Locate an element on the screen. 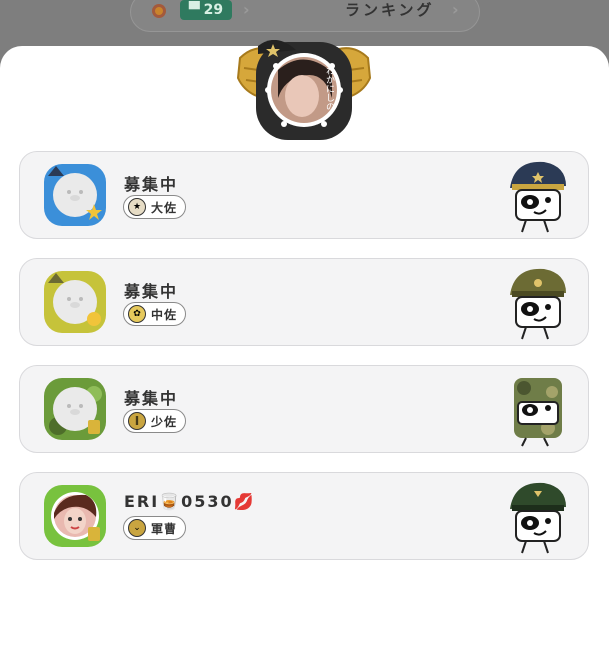 This screenshot has width=609, height=646. profile-avatar is located at coordinates (304, 90).